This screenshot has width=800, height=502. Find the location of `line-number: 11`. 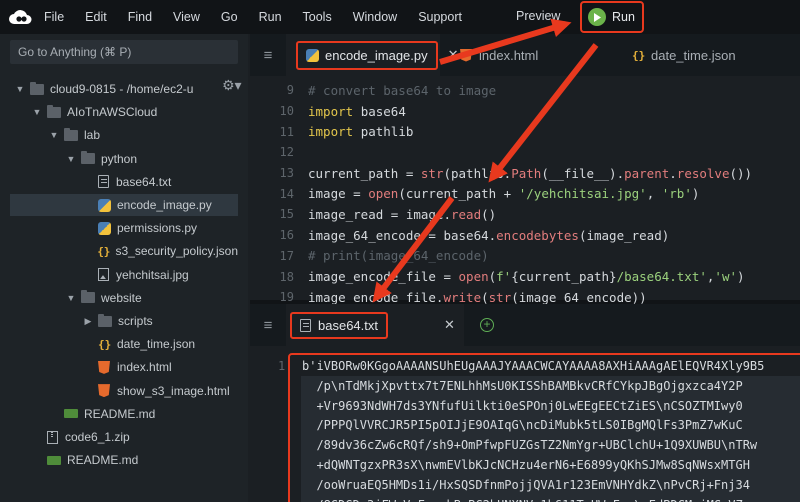

line-number: 11 is located at coordinates (286, 131).